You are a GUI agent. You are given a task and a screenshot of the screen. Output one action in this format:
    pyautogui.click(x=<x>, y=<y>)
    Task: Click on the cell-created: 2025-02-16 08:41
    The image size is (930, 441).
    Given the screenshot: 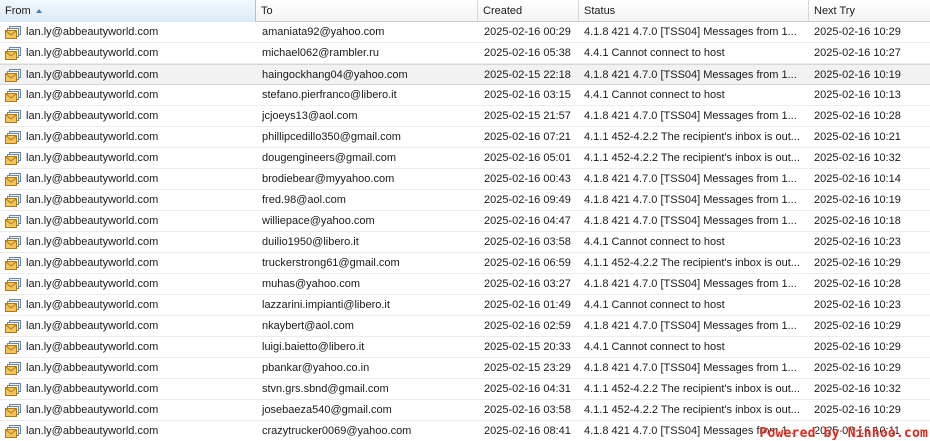 What is the action you would take?
    pyautogui.click(x=527, y=431)
    